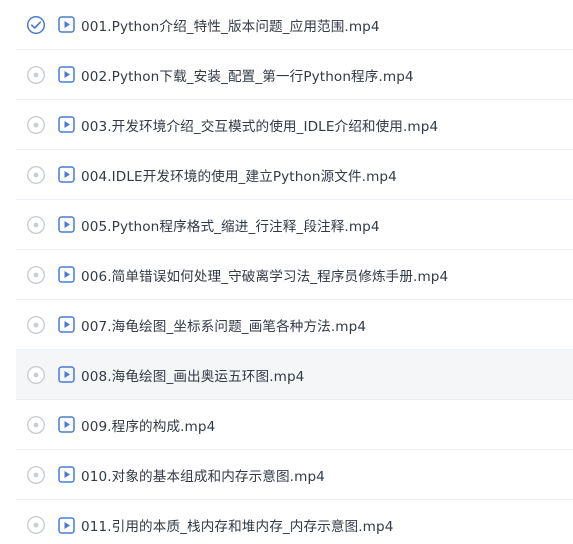 Image resolution: width=573 pixels, height=544 pixels. What do you see at coordinates (247, 76) in the screenshot?
I see `lesson-title: 002.Python下载_安装_配置_第一行Python程序.mp4` at bounding box center [247, 76].